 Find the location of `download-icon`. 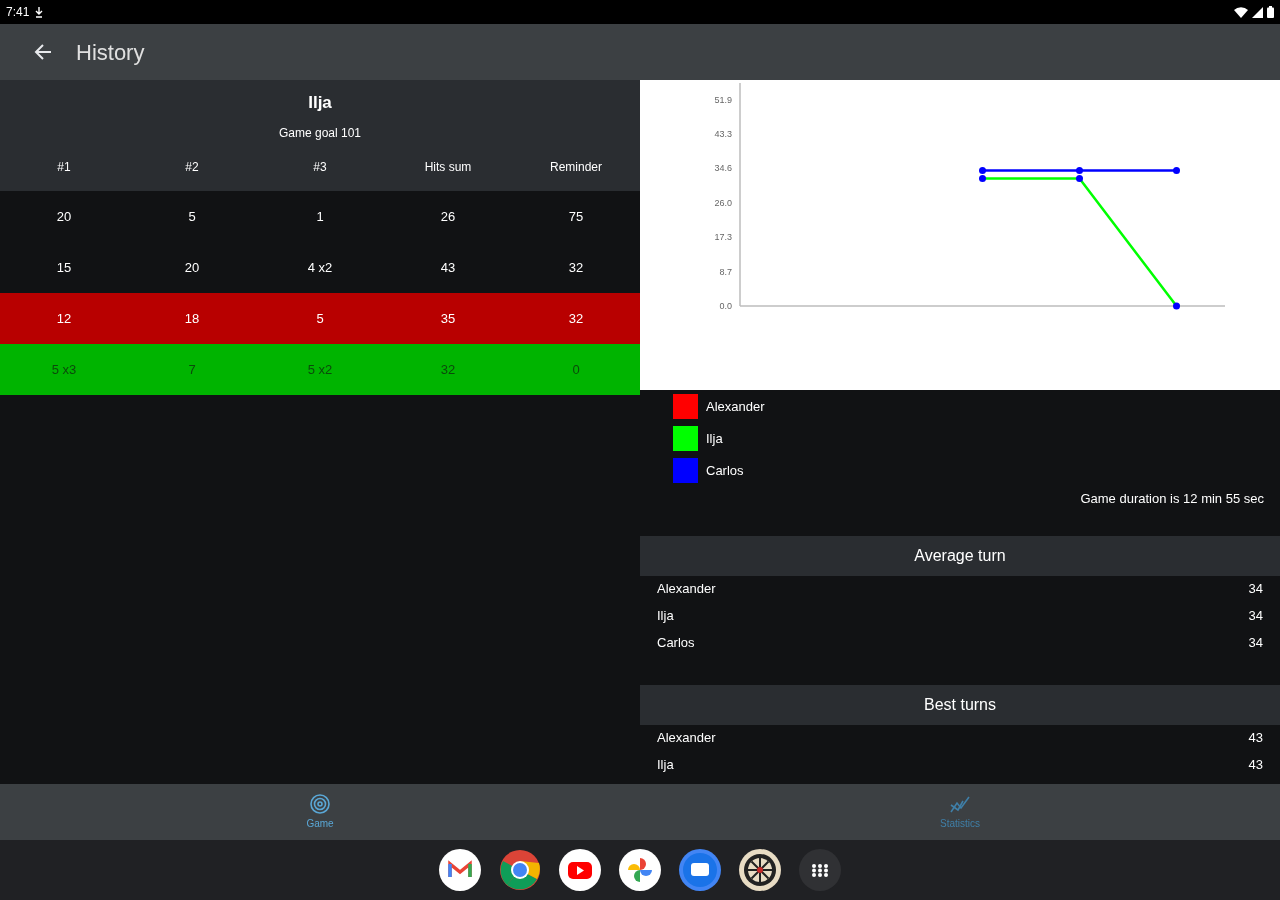

download-icon is located at coordinates (39, 12).